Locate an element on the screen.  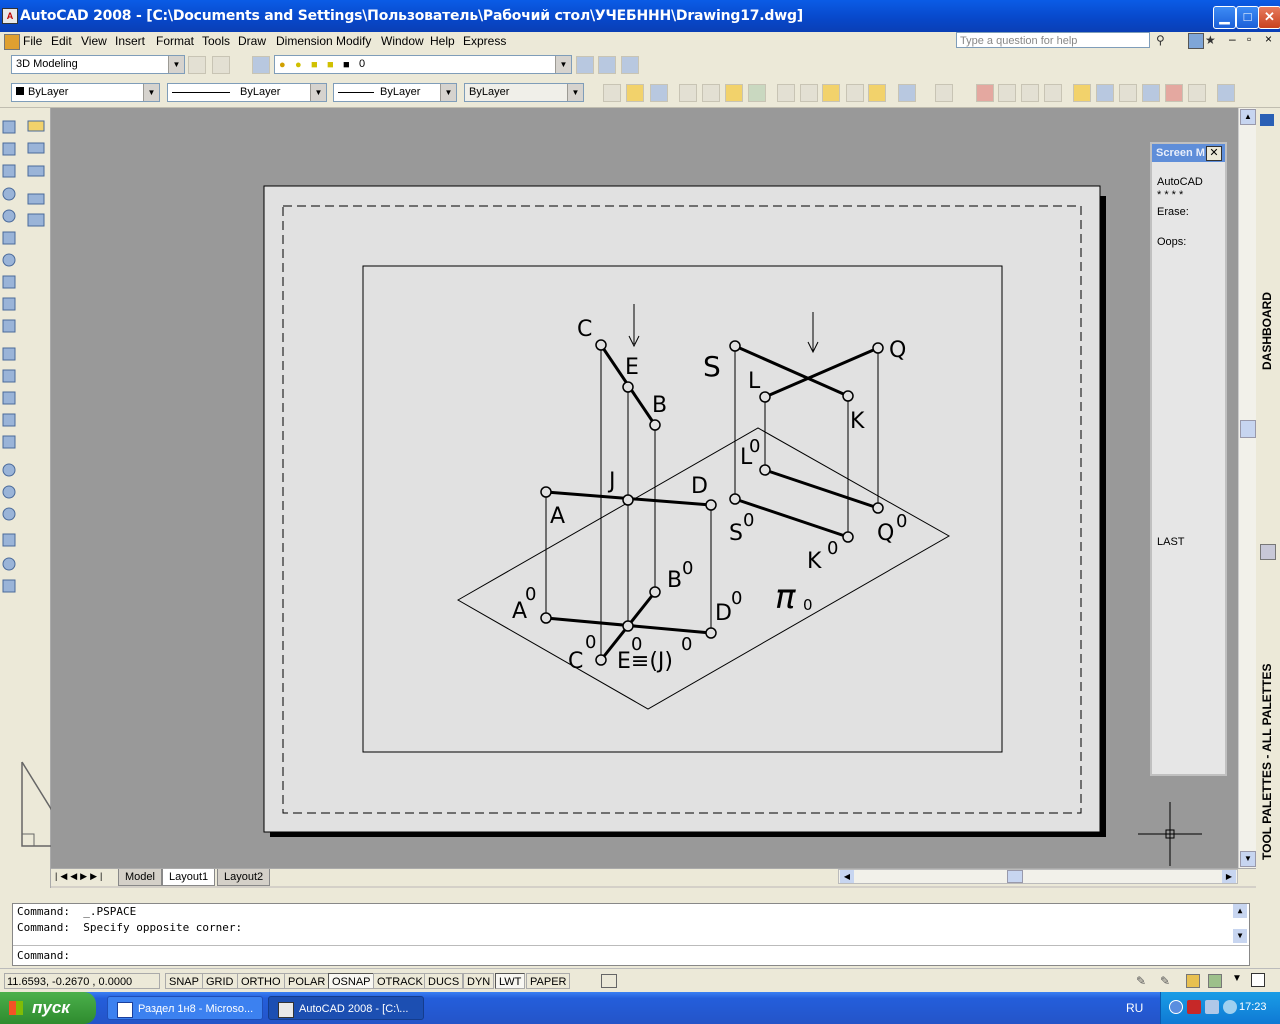
scroll-left-icon: ◀ is located at coordinates (847, 876).